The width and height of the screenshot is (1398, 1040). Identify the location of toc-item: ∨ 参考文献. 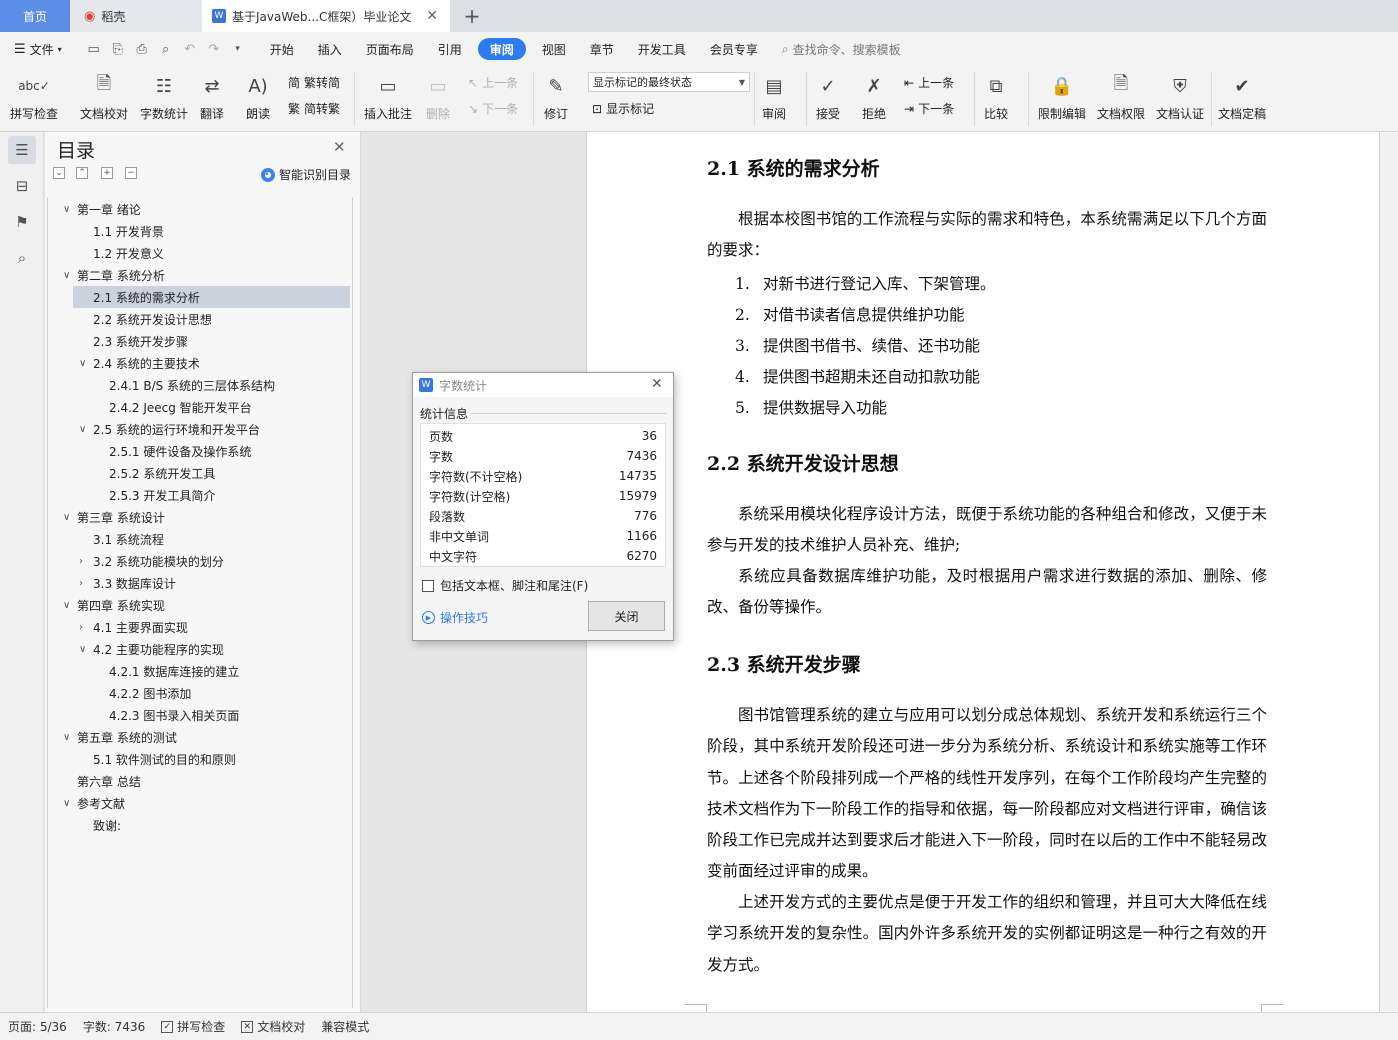
(206, 803).